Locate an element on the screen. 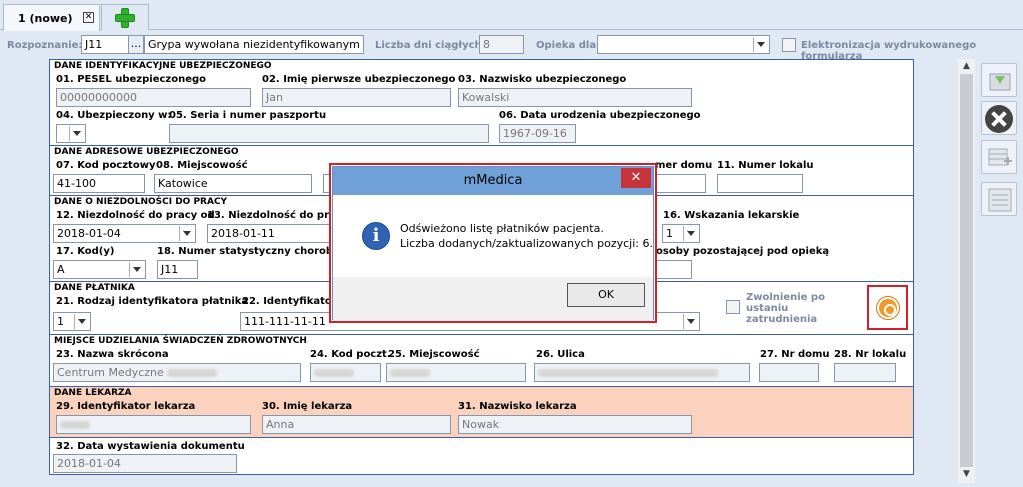  facility-street-input is located at coordinates (642, 372).